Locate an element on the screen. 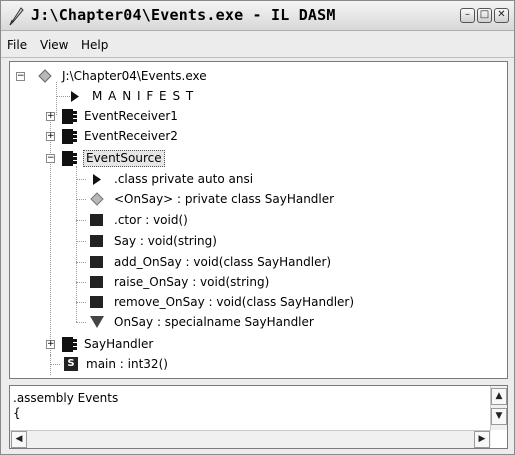 This screenshot has width=515, height=455. scroll-left-button: ◀ is located at coordinates (19, 439).